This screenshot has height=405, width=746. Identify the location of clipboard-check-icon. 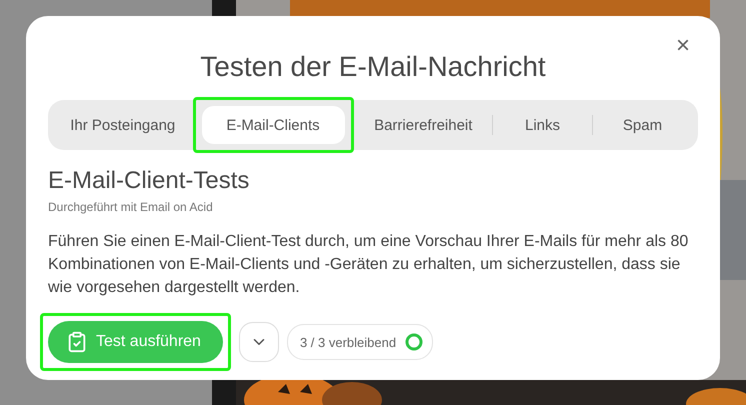
(77, 342).